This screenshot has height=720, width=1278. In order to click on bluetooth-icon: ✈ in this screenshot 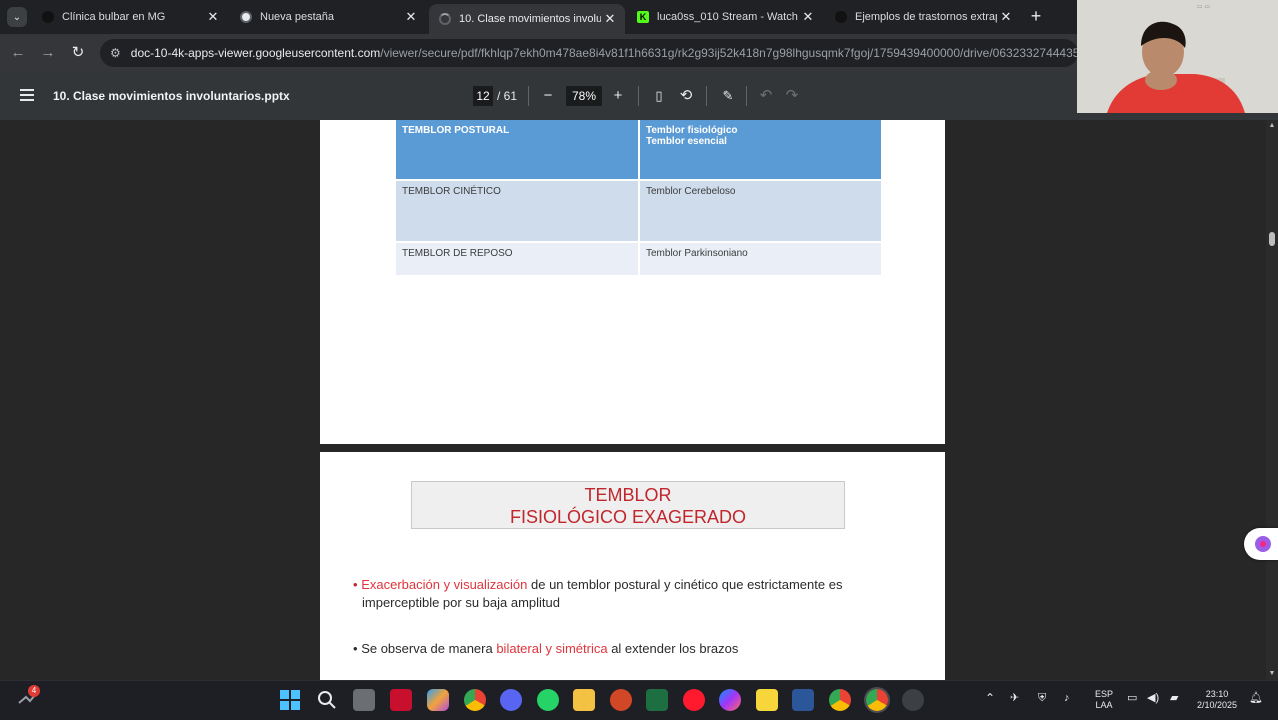, I will do `click(1014, 698)`.